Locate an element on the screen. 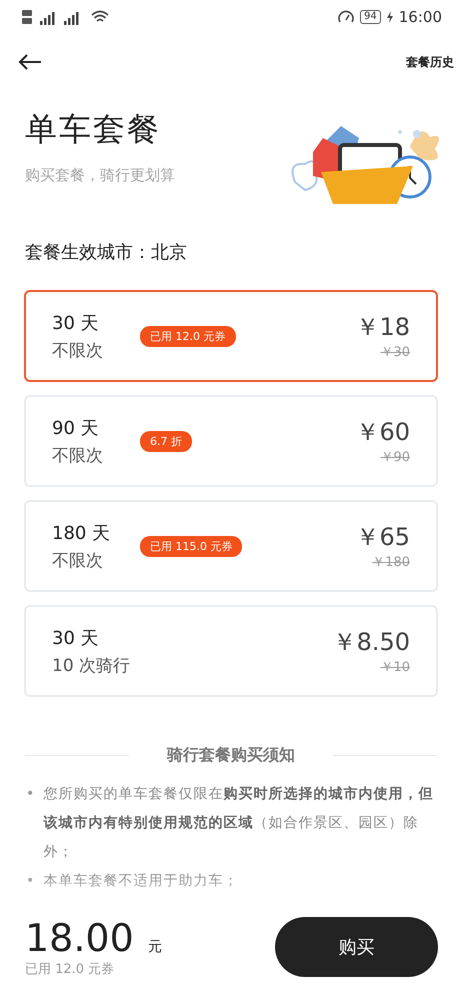 This screenshot has width=462, height=1000. plan-card: 30 天 10 次骑行 ￥8.50 ￥10 is located at coordinates (231, 651).